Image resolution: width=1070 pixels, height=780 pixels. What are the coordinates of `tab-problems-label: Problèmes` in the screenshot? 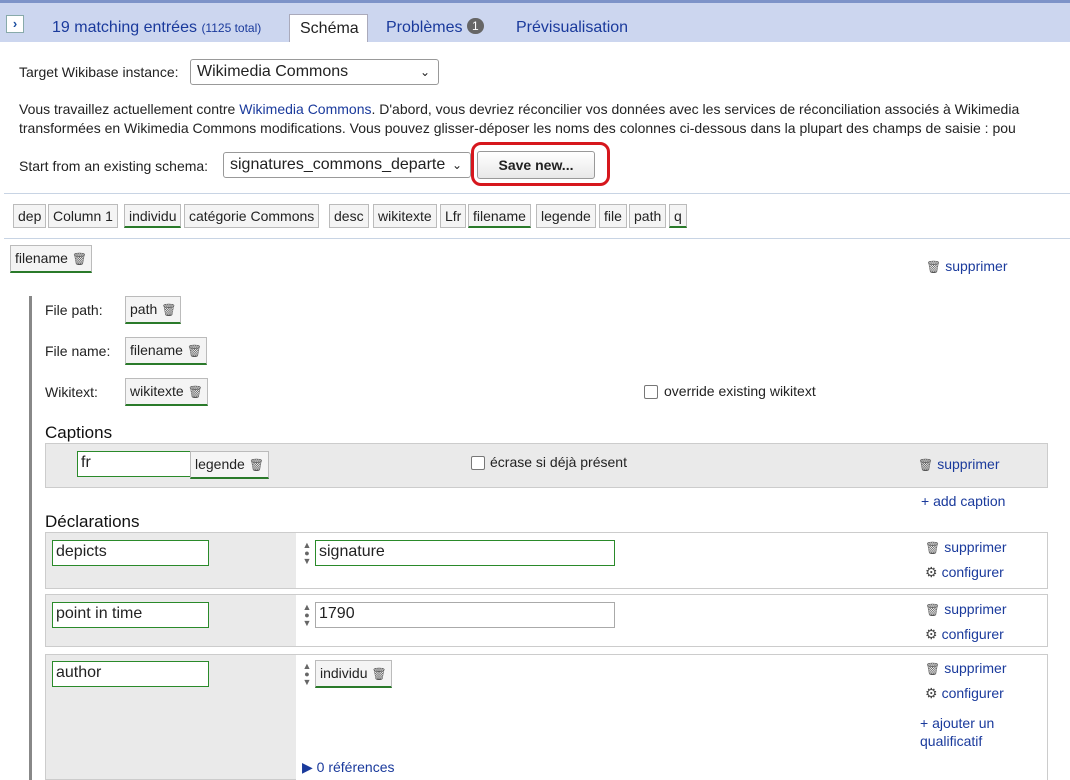 It's located at (424, 27).